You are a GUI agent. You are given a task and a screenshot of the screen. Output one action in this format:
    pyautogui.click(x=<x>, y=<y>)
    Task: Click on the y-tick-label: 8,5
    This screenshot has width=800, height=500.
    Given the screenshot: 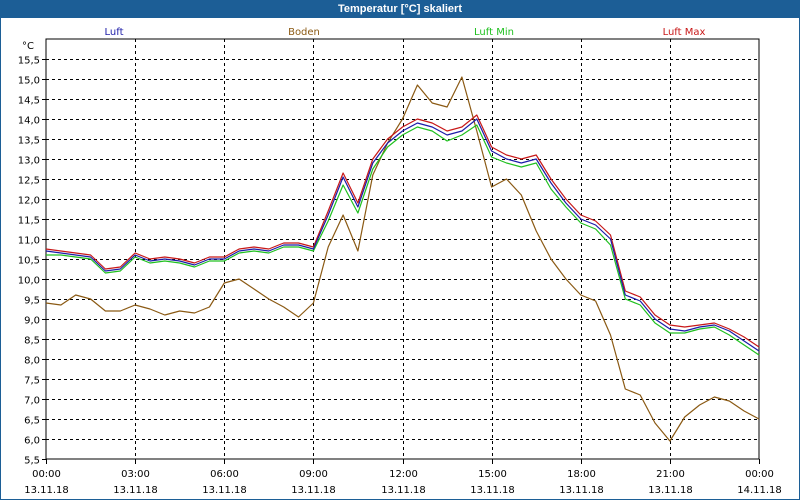 What is the action you would take?
    pyautogui.click(x=32, y=341)
    